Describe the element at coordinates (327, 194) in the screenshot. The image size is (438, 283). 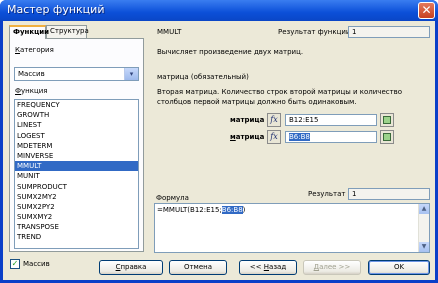
I see `formula-result-label: Результат` at that location.